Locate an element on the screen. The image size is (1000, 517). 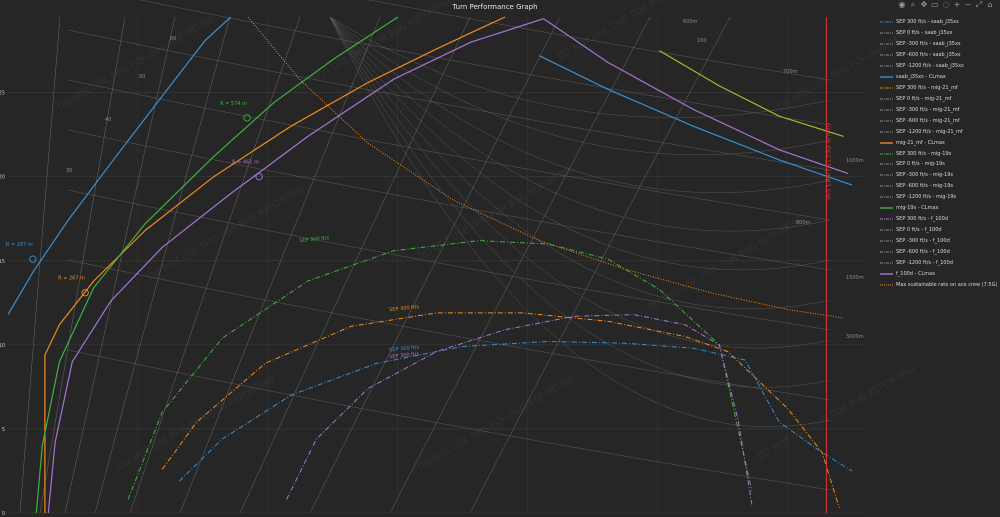
legend-label: SEP -1200 ft/s - mig-19s is located at coordinates (926, 197).